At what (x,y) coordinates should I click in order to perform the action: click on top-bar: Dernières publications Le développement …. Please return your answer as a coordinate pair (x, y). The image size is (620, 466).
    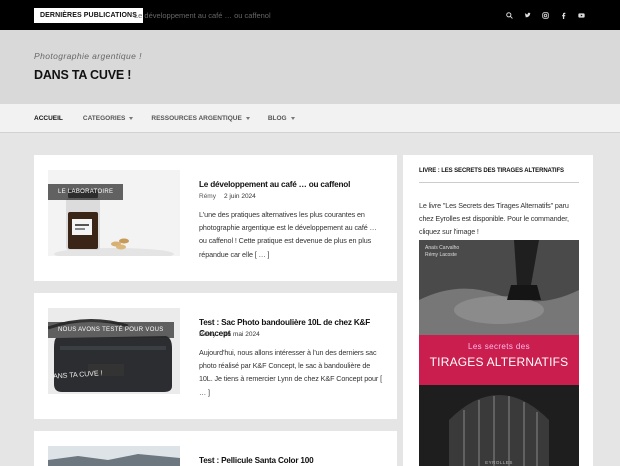
    Looking at the image, I should click on (310, 15).